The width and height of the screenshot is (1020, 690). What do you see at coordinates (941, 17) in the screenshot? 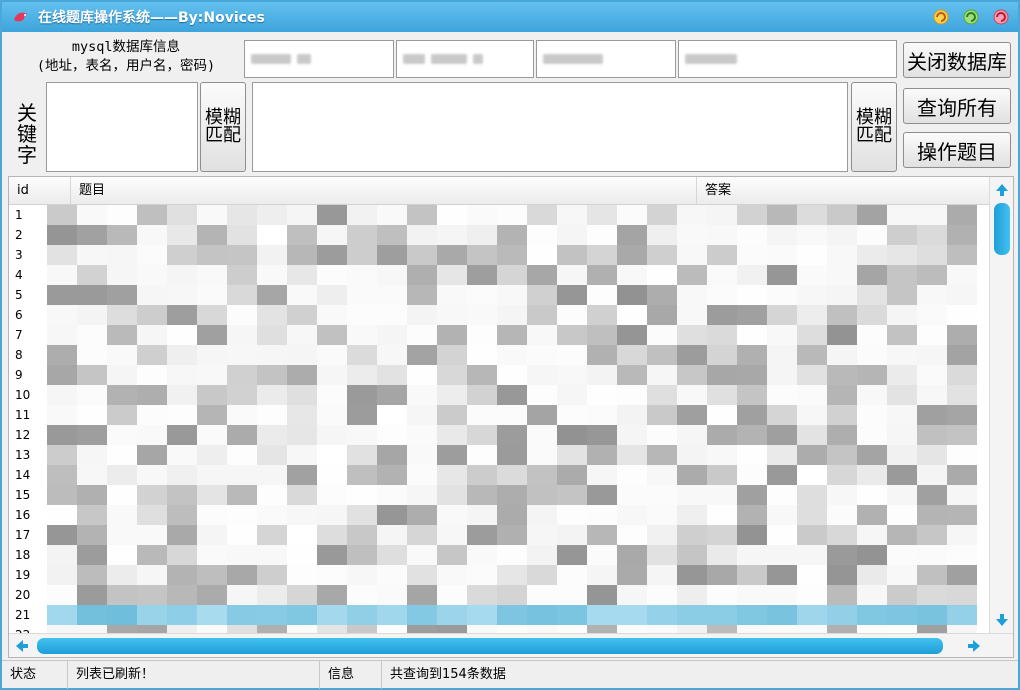
I see `skin-icon` at bounding box center [941, 17].